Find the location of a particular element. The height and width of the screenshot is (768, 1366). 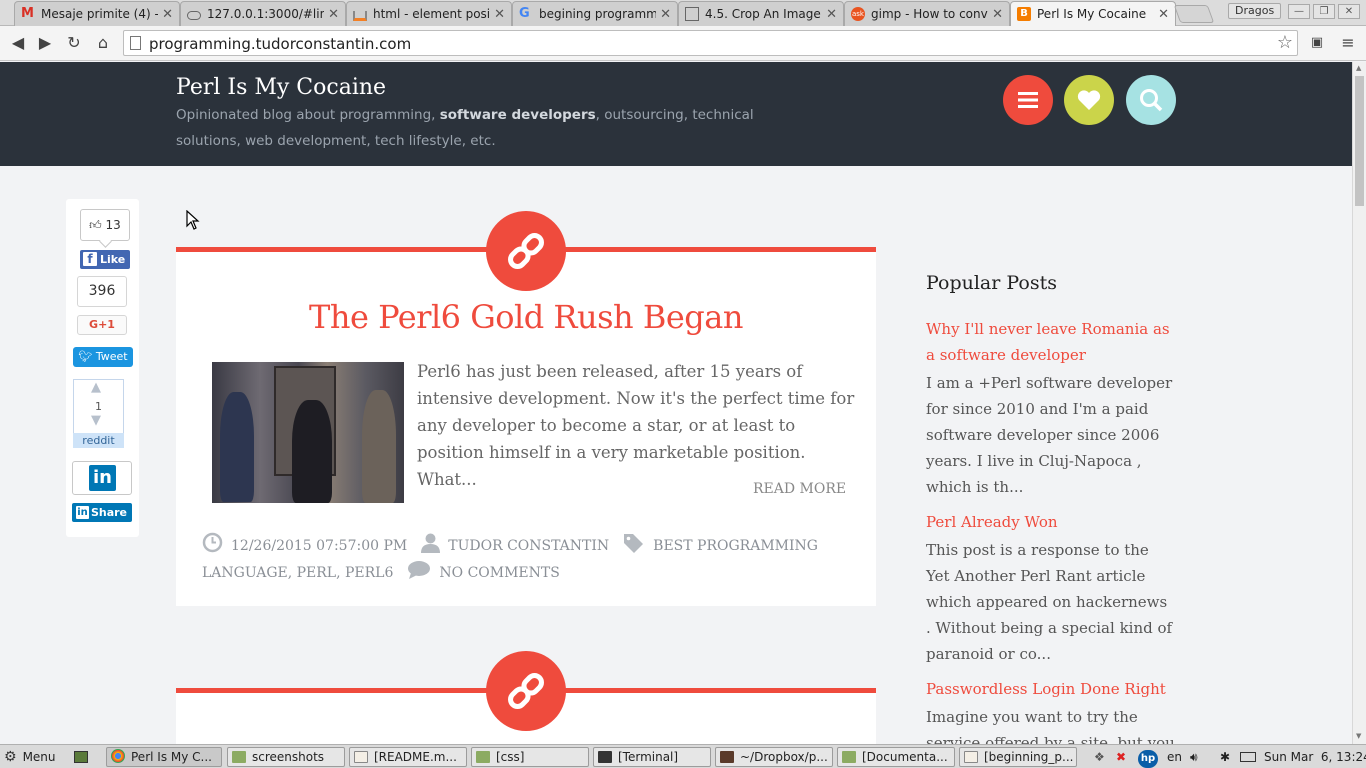

close-window-button: ✕ is located at coordinates (1349, 11).